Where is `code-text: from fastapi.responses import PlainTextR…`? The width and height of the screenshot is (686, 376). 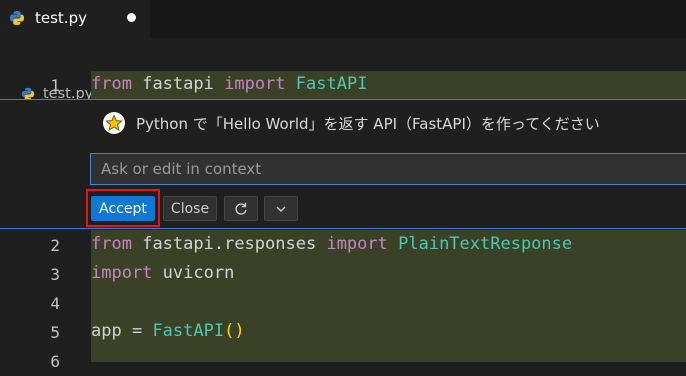 code-text: from fastapi.responses import PlainTextR… is located at coordinates (332, 244).